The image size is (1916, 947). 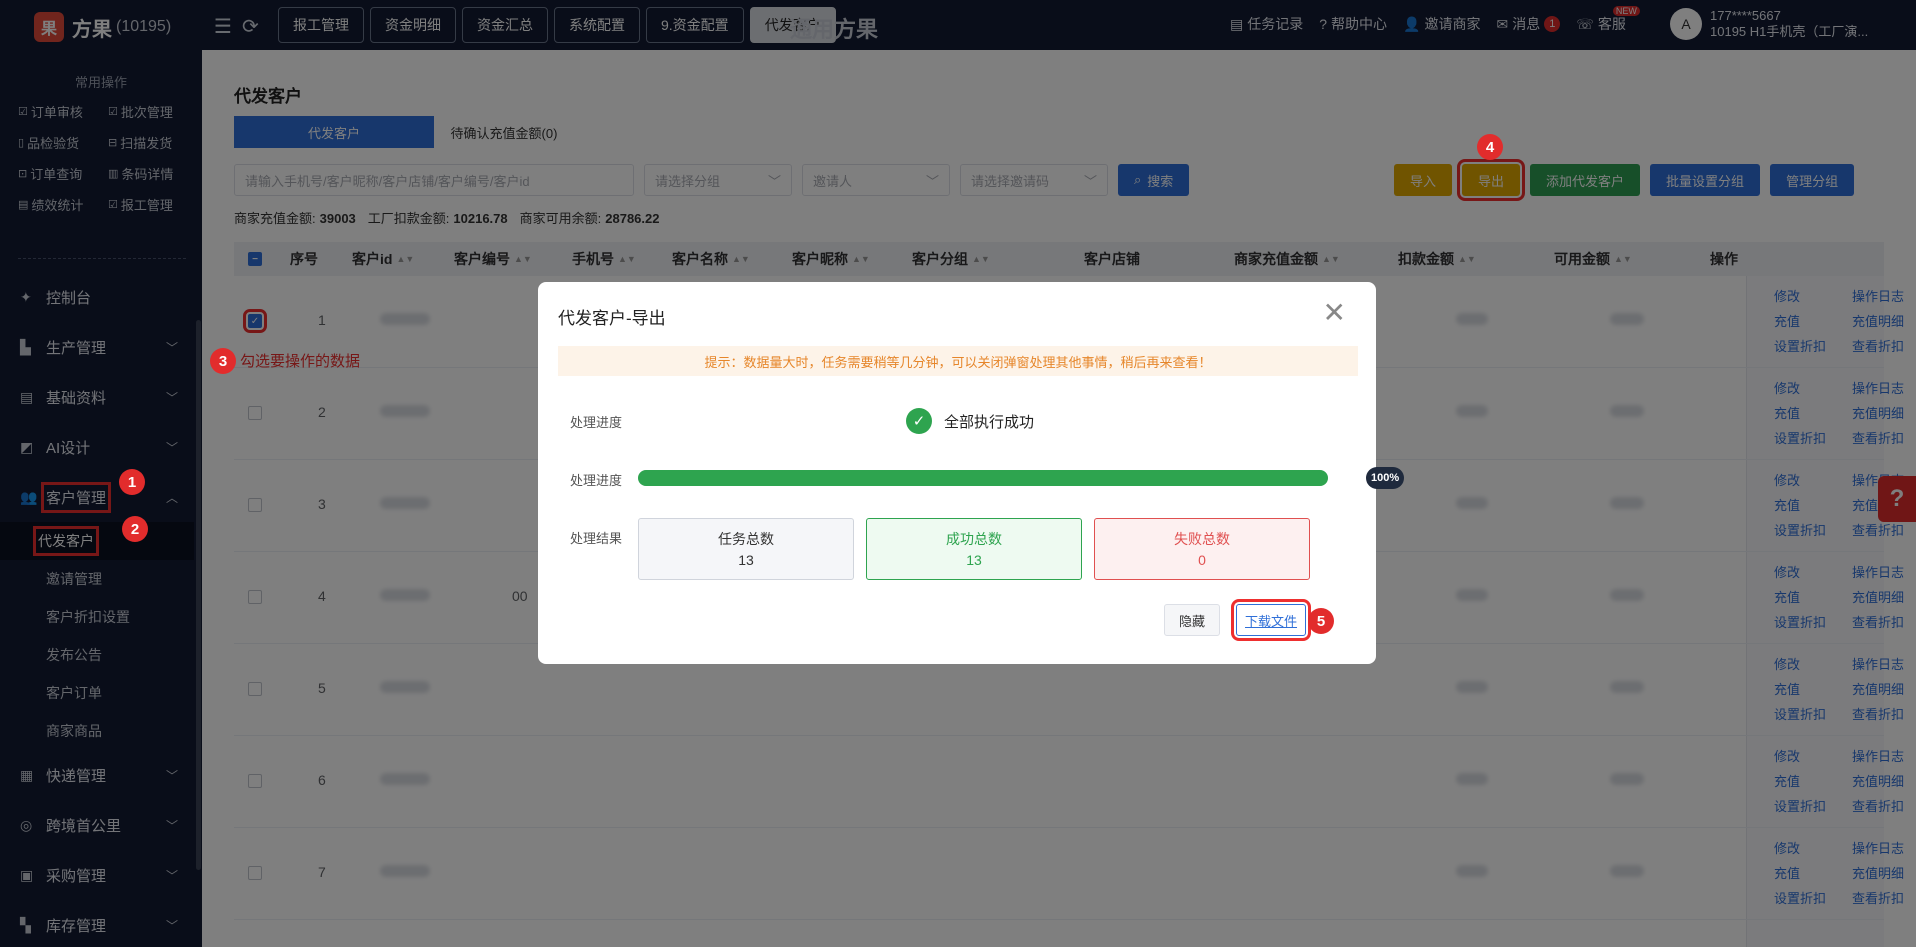 What do you see at coordinates (223, 361) in the screenshot?
I see `step-marker-3: 3` at bounding box center [223, 361].